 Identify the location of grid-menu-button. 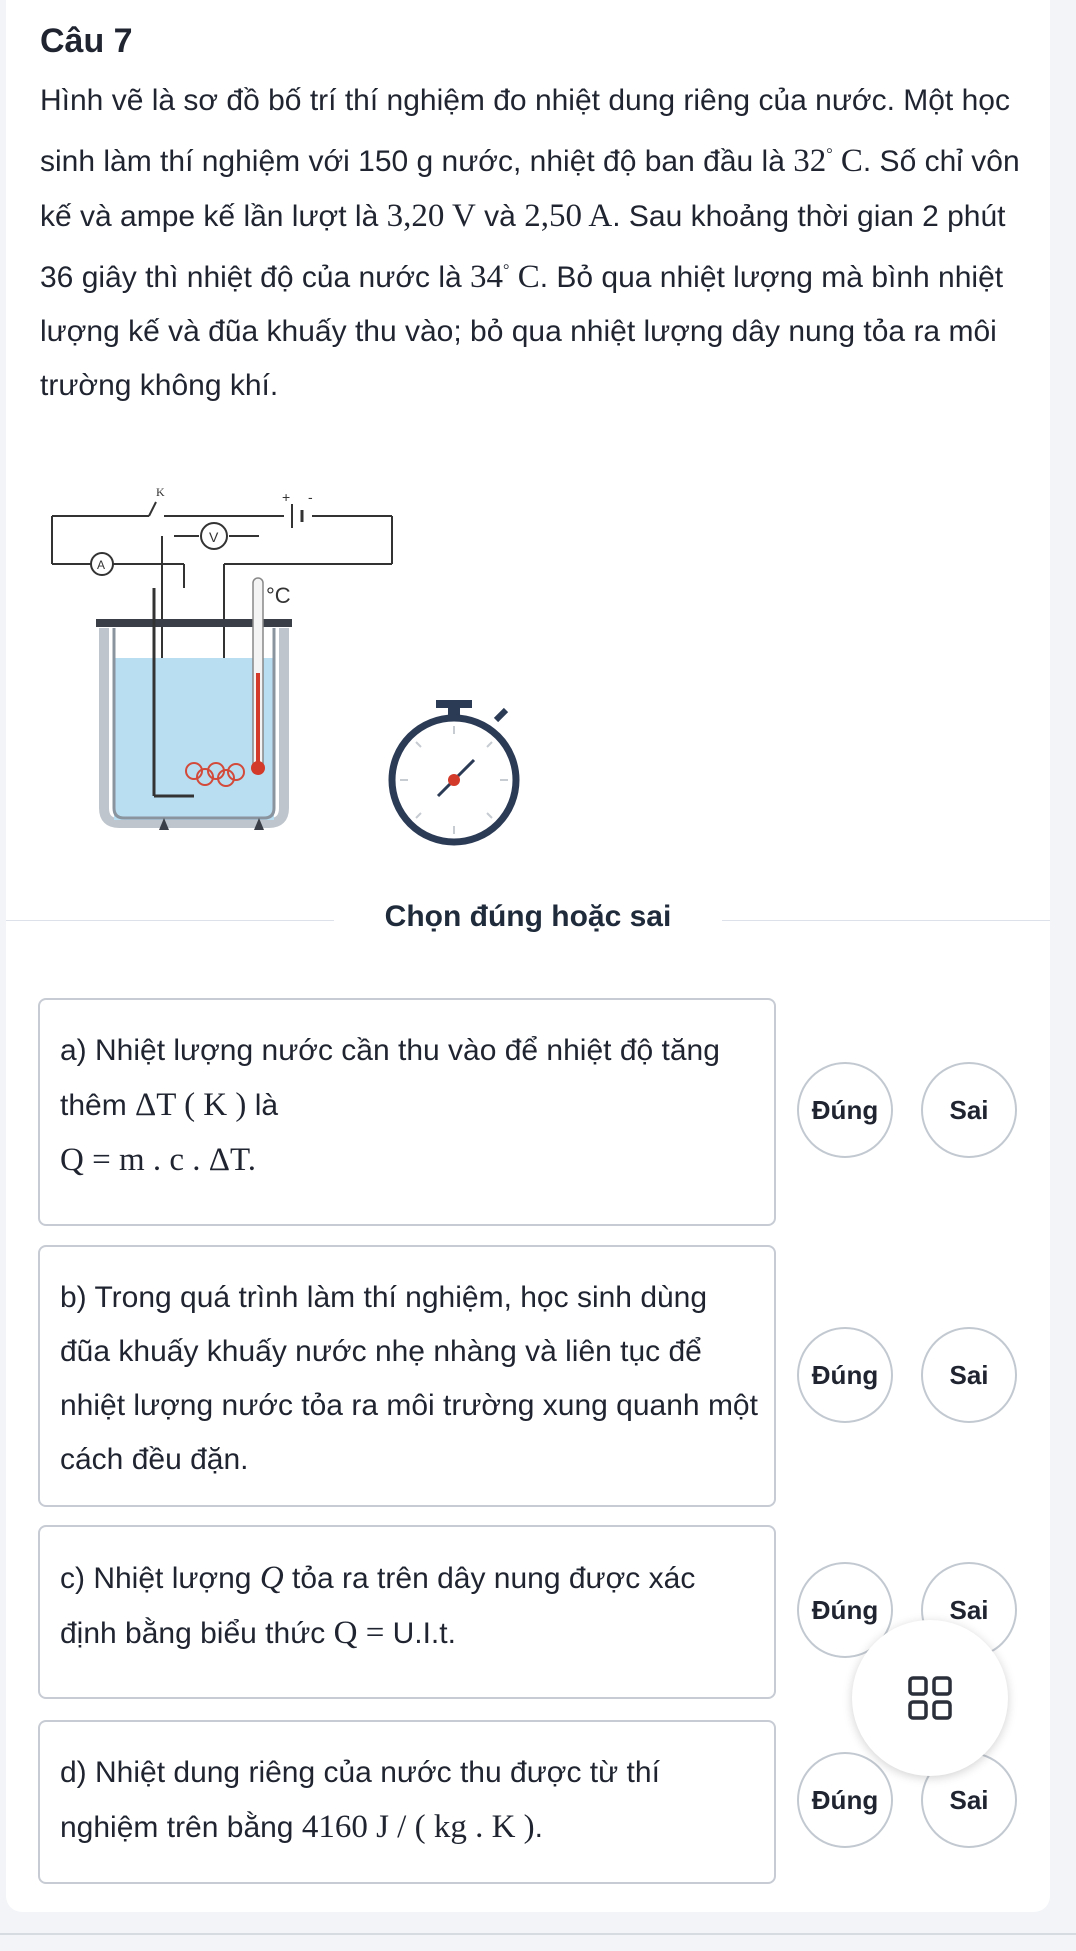
(930, 1698).